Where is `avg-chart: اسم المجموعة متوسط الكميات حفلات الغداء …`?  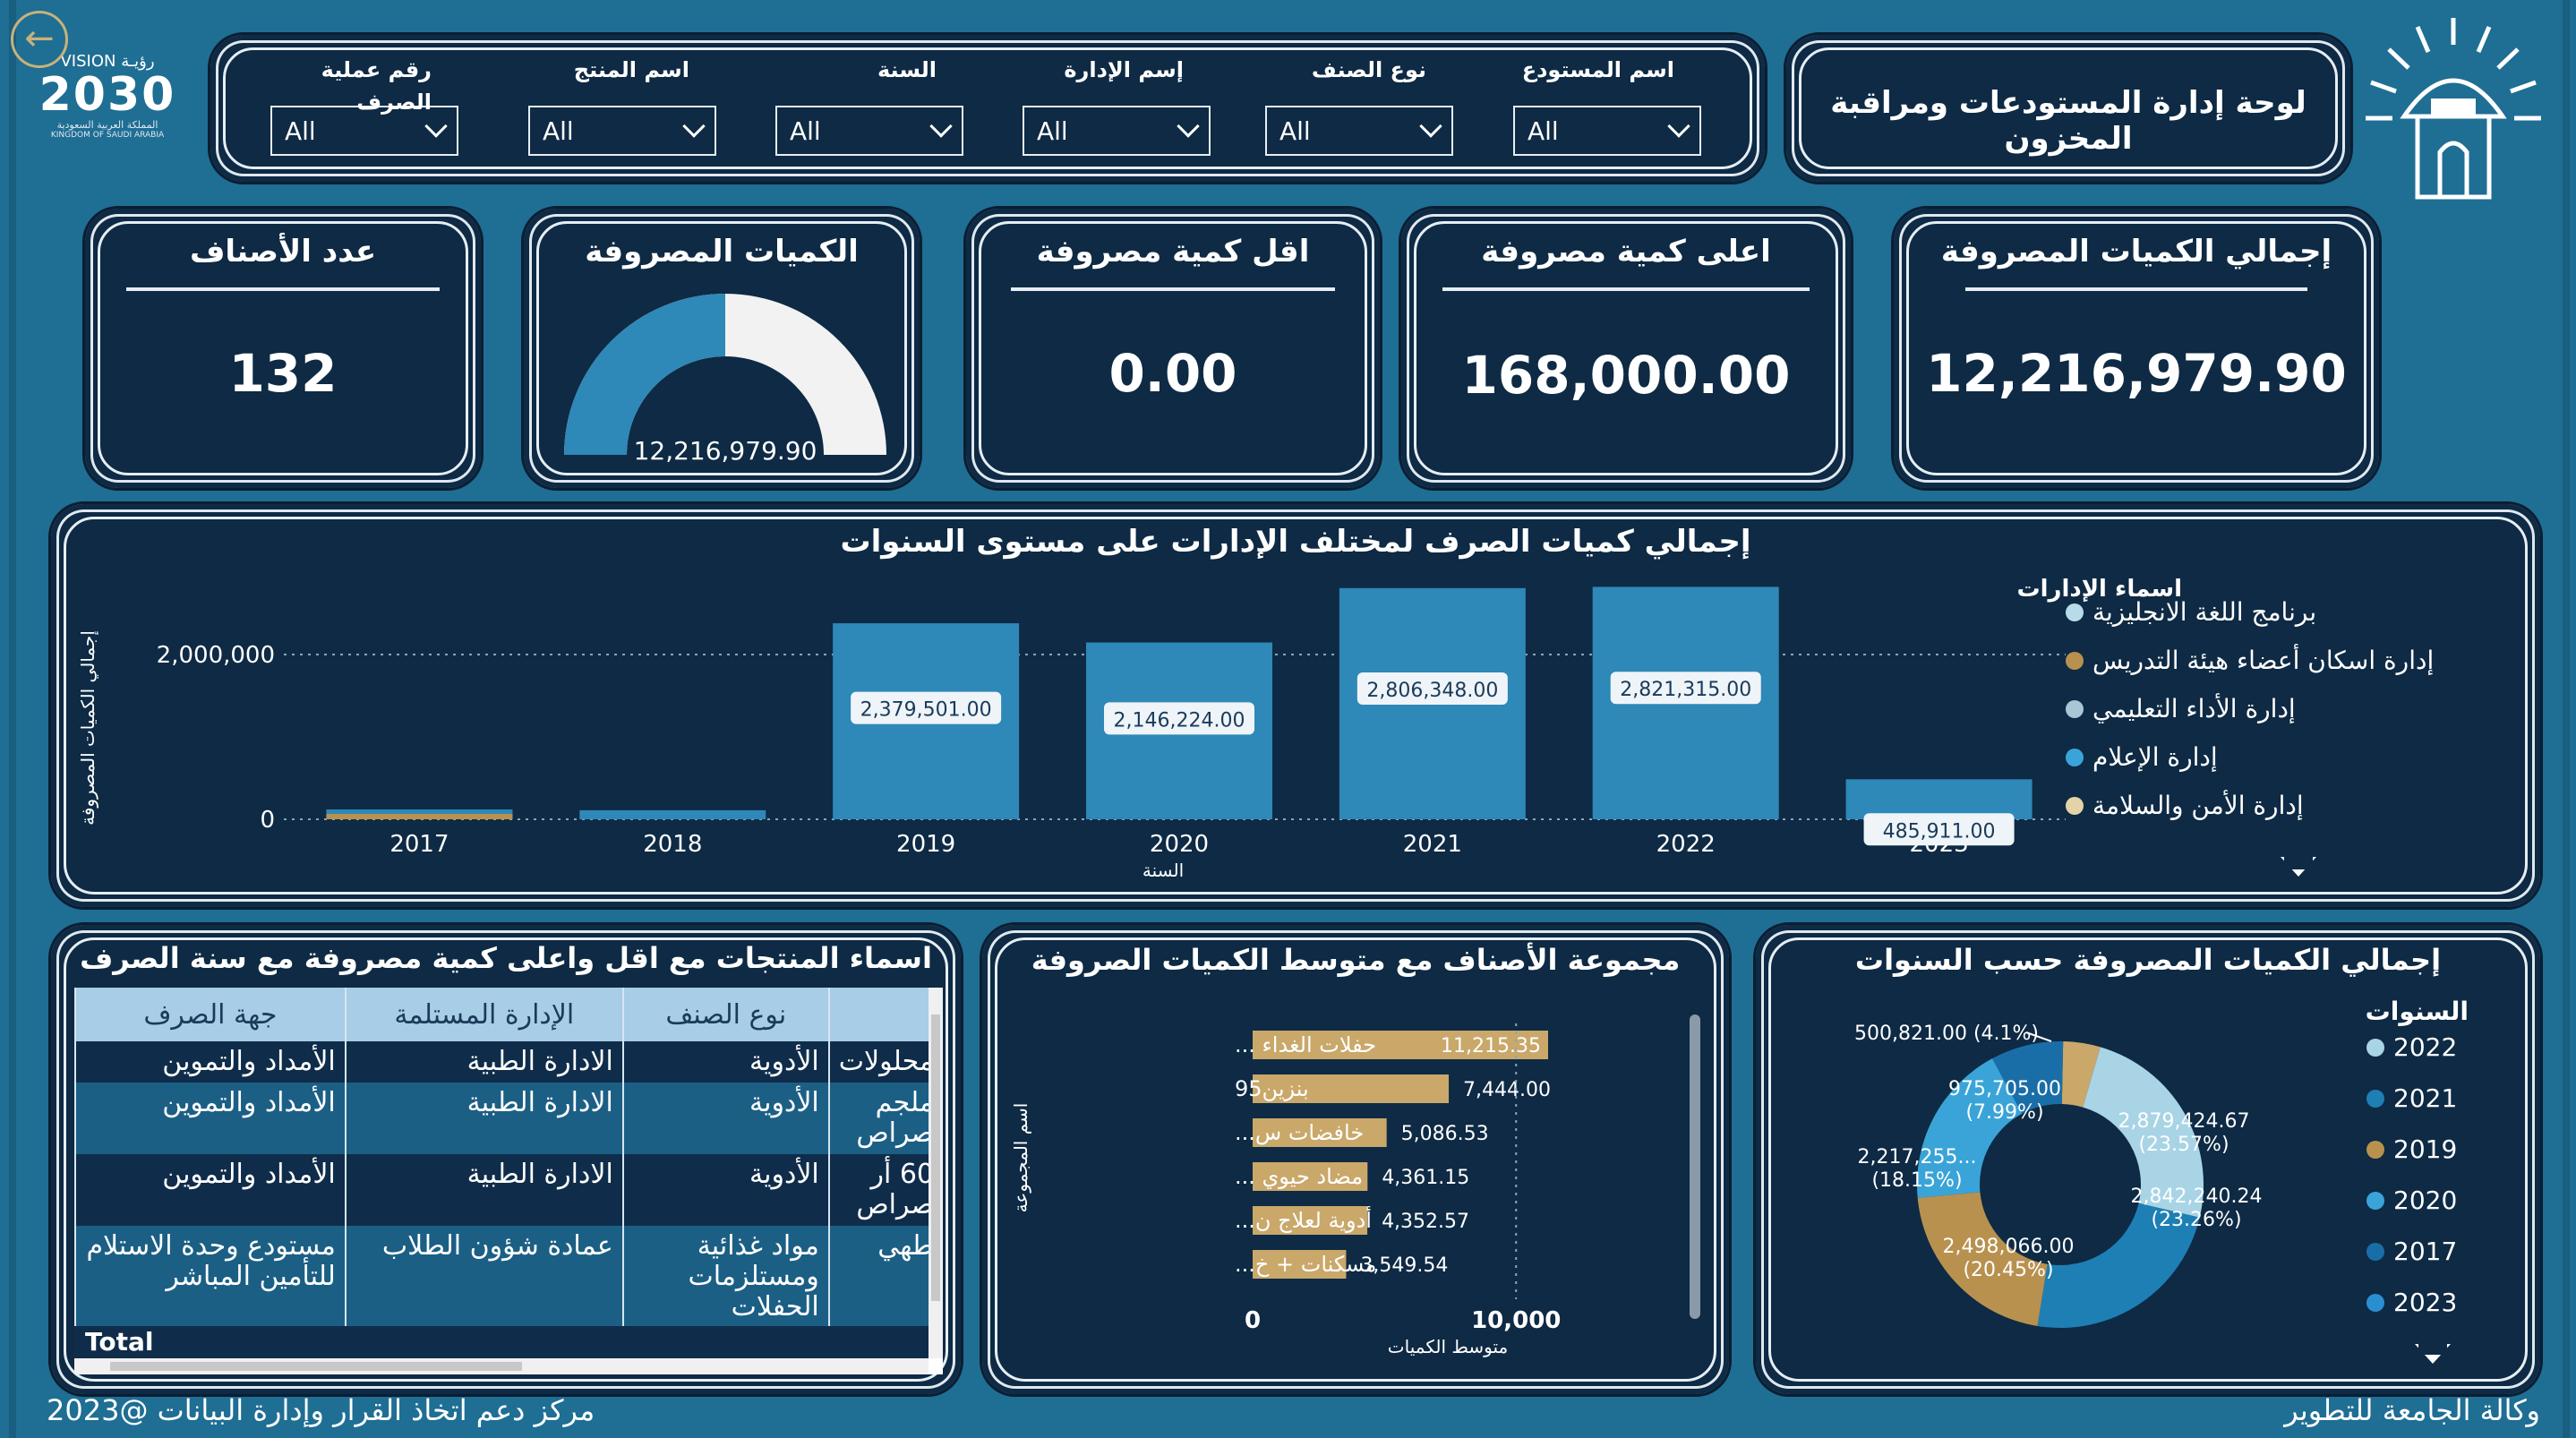
avg-chart: اسم المجموعة متوسط الكميات حفلات الغداء … is located at coordinates (1355, 1185).